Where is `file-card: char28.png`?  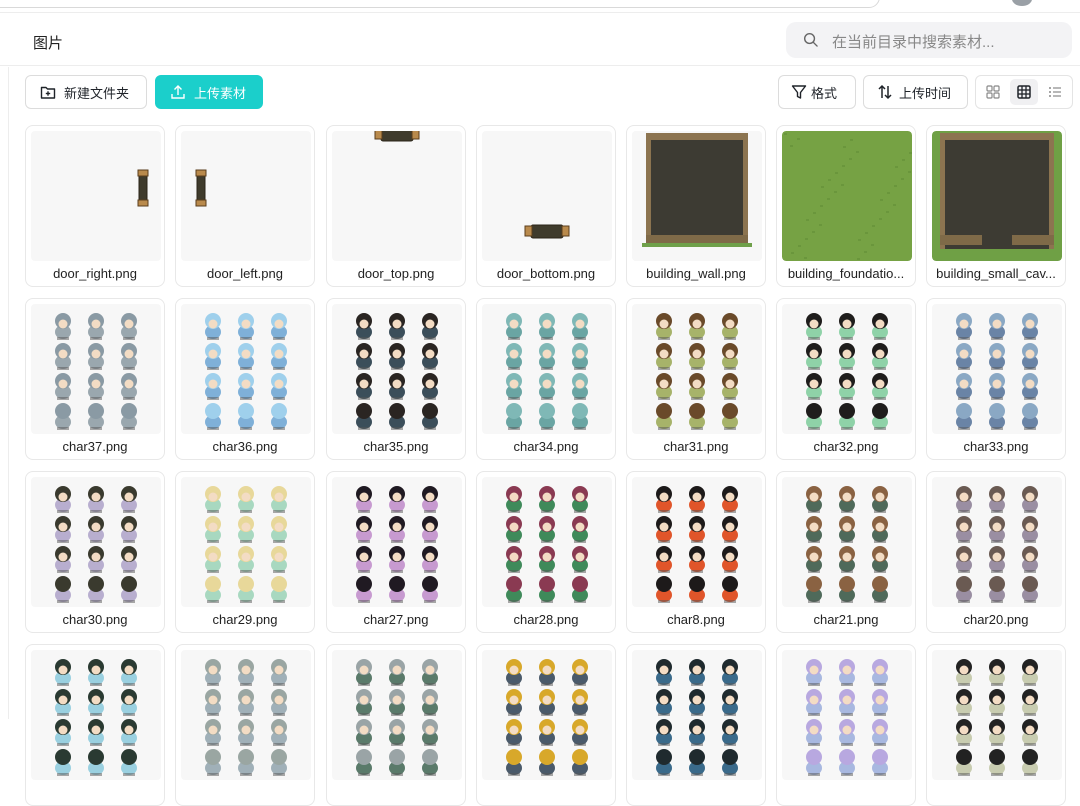 file-card: char28.png is located at coordinates (546, 552).